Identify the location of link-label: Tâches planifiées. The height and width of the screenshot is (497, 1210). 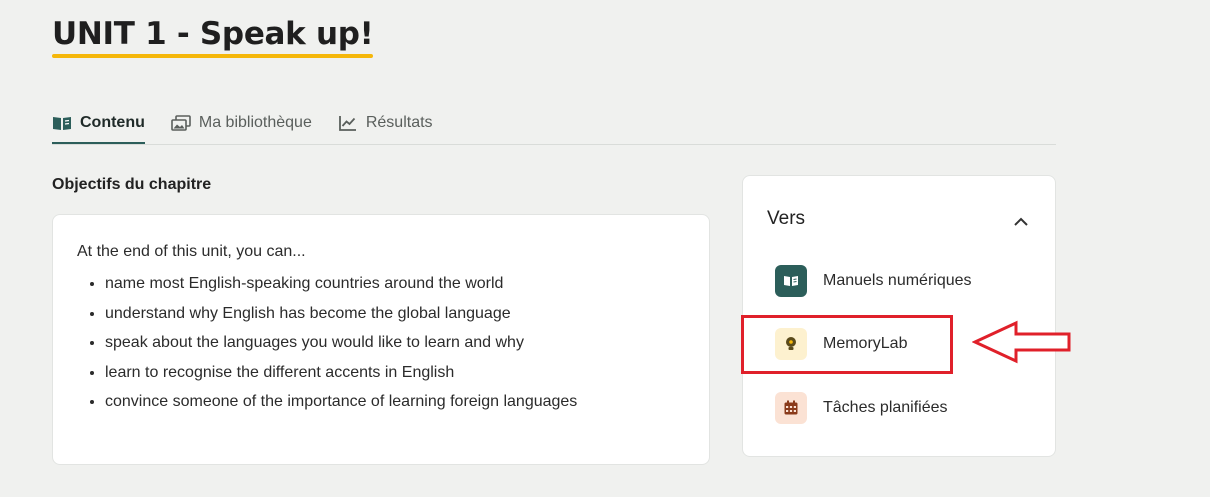
(885, 407).